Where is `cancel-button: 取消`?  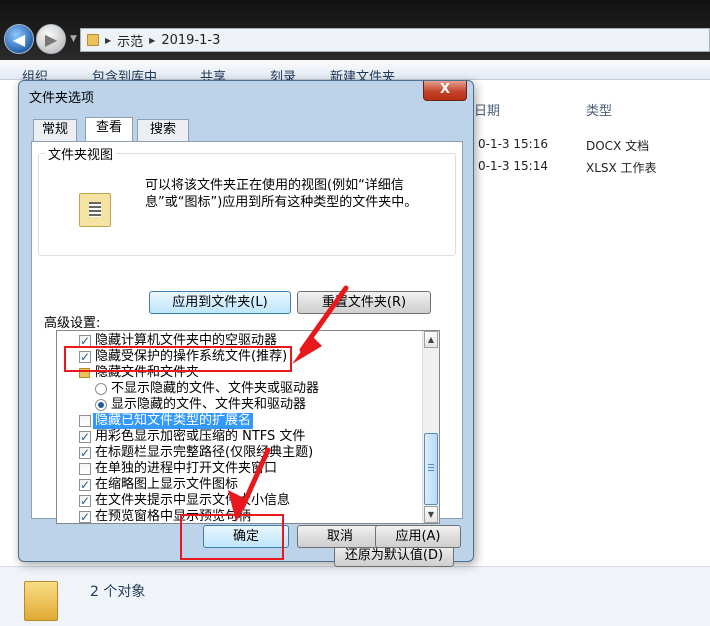 cancel-button: 取消 is located at coordinates (340, 536).